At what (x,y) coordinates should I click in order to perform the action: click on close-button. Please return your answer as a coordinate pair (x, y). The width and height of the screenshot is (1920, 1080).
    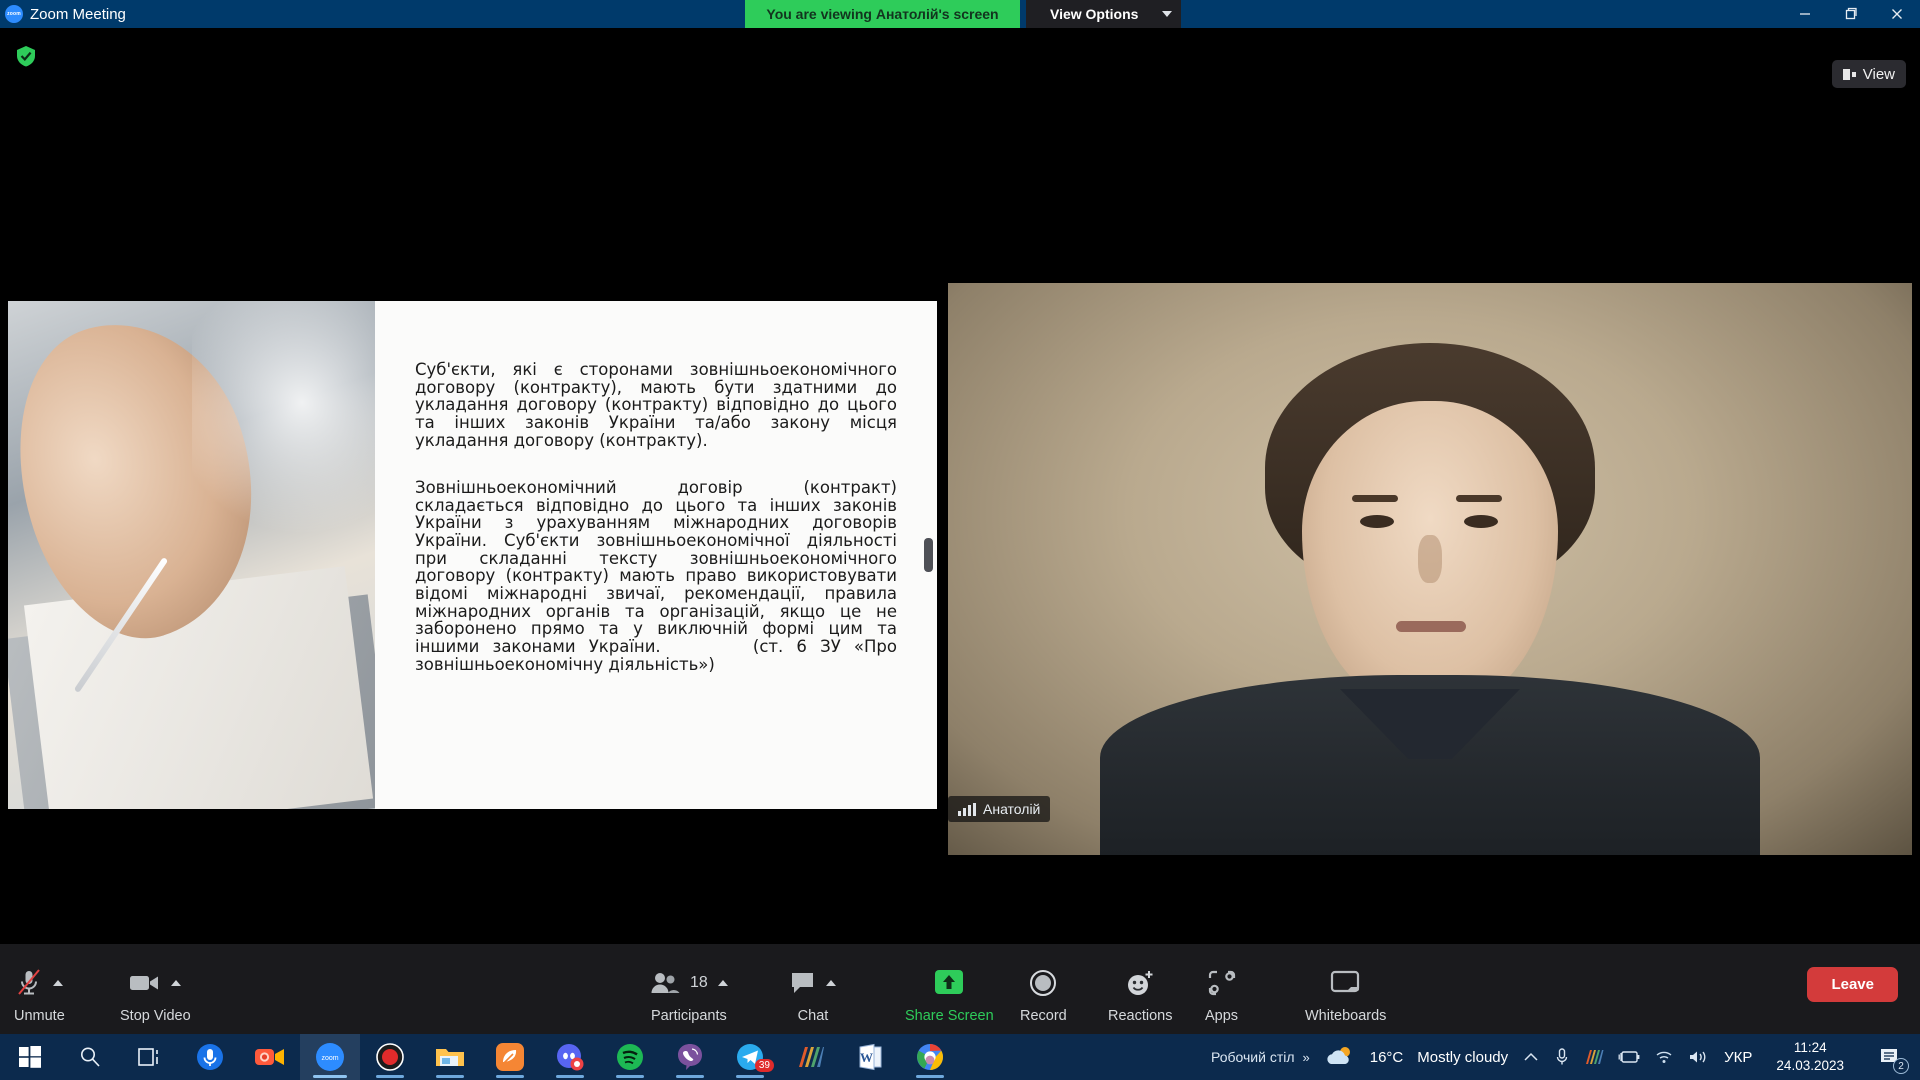
    Looking at the image, I should click on (1897, 14).